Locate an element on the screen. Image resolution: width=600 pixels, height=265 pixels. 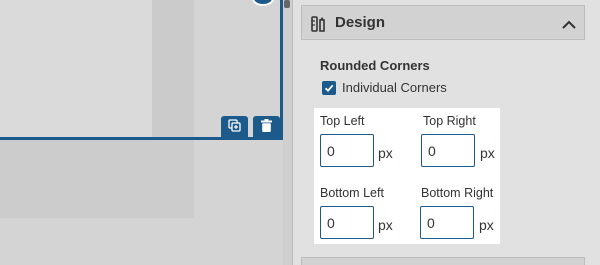
duplicate-icon is located at coordinates (234, 127).